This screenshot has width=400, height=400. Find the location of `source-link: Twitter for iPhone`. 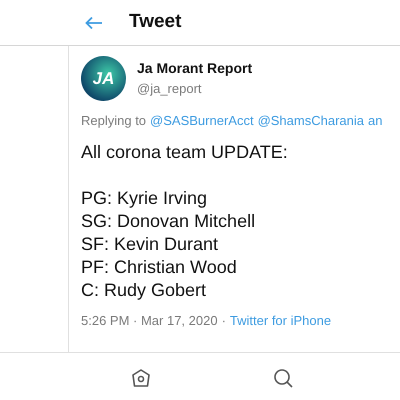

source-link: Twitter for iPhone is located at coordinates (281, 320).